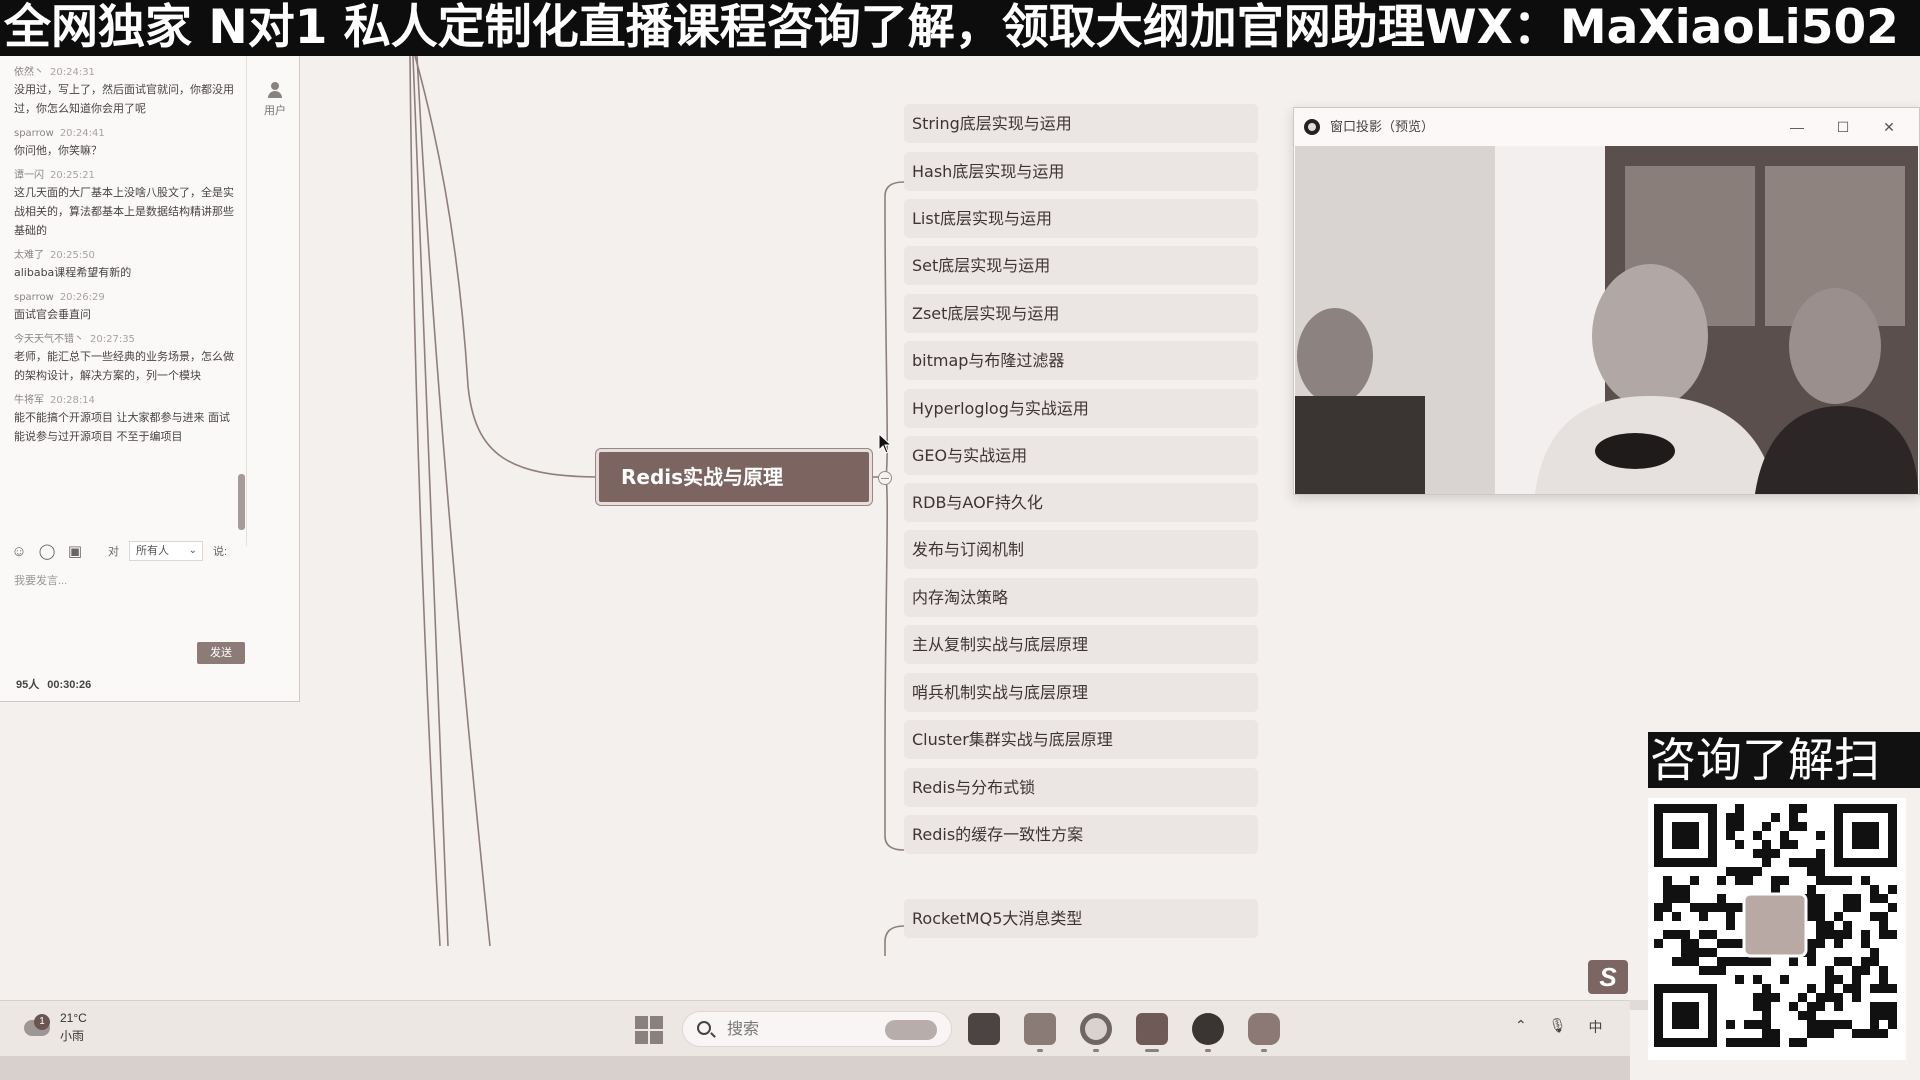  Describe the element at coordinates (815, 1068) in the screenshot. I see `taskbar-bottom-strip` at that location.